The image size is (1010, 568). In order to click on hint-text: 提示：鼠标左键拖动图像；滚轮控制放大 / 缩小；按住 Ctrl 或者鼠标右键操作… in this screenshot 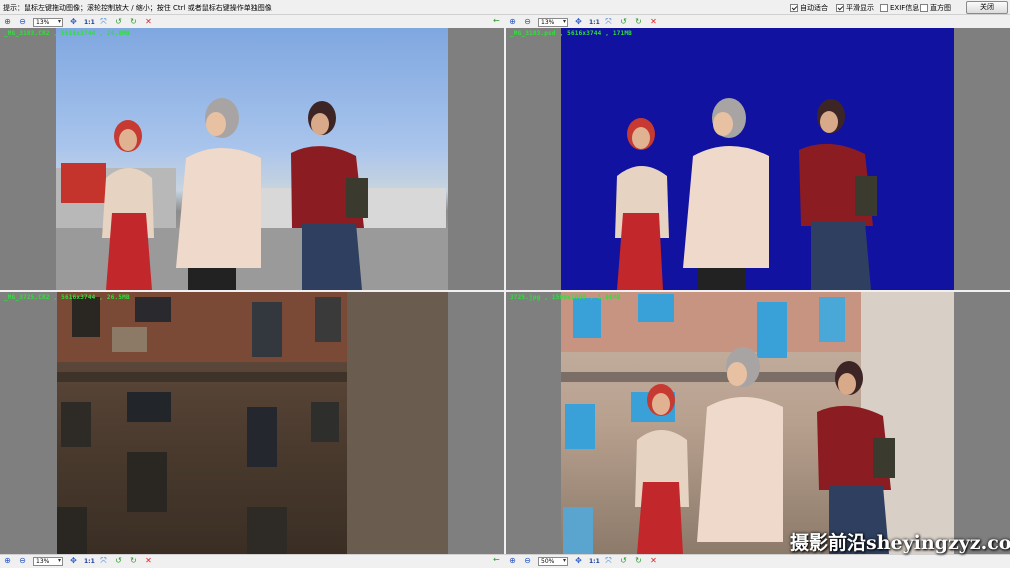, I will do `click(137, 8)`.